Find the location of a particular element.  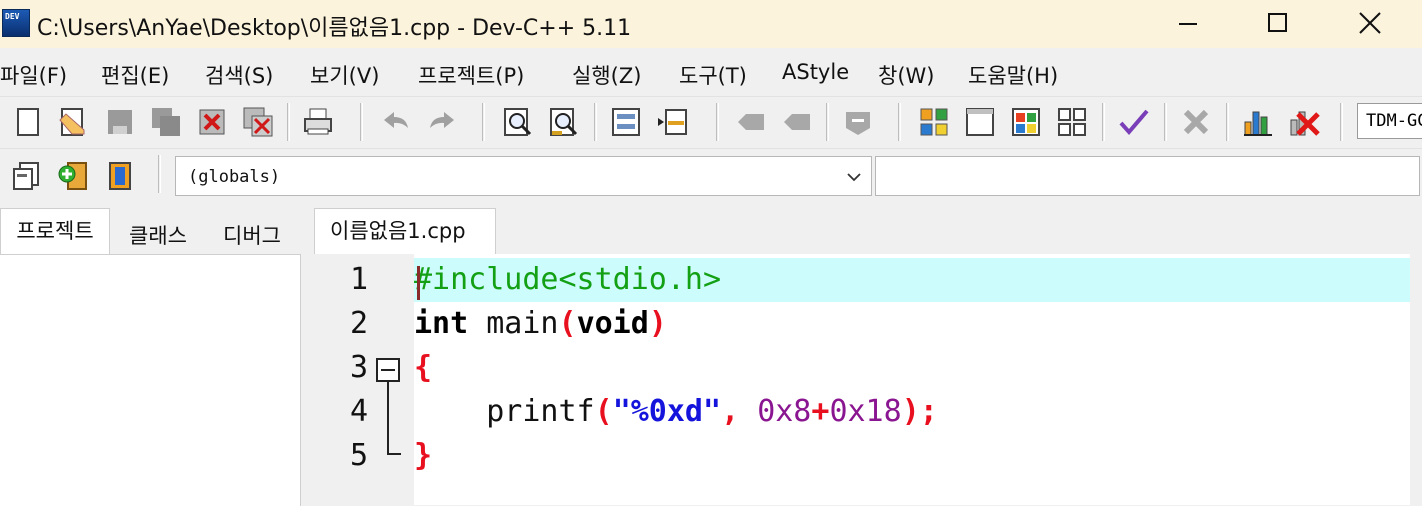

new-file-icon is located at coordinates (28, 122).